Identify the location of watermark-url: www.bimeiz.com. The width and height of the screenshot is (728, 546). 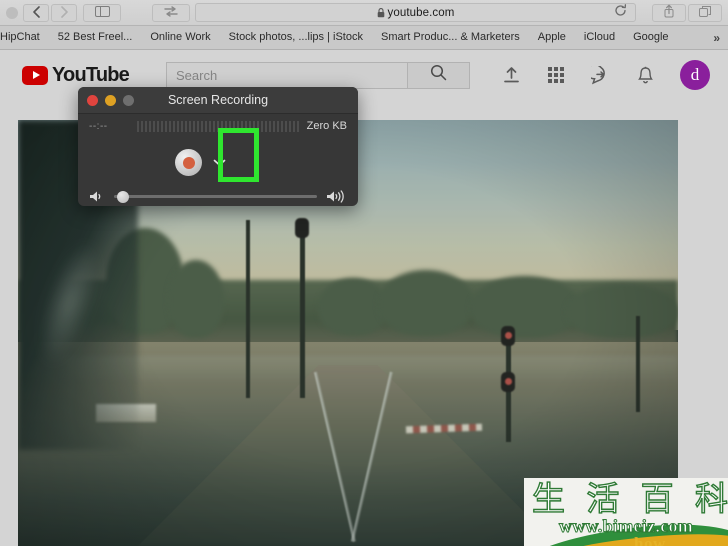
(626, 526).